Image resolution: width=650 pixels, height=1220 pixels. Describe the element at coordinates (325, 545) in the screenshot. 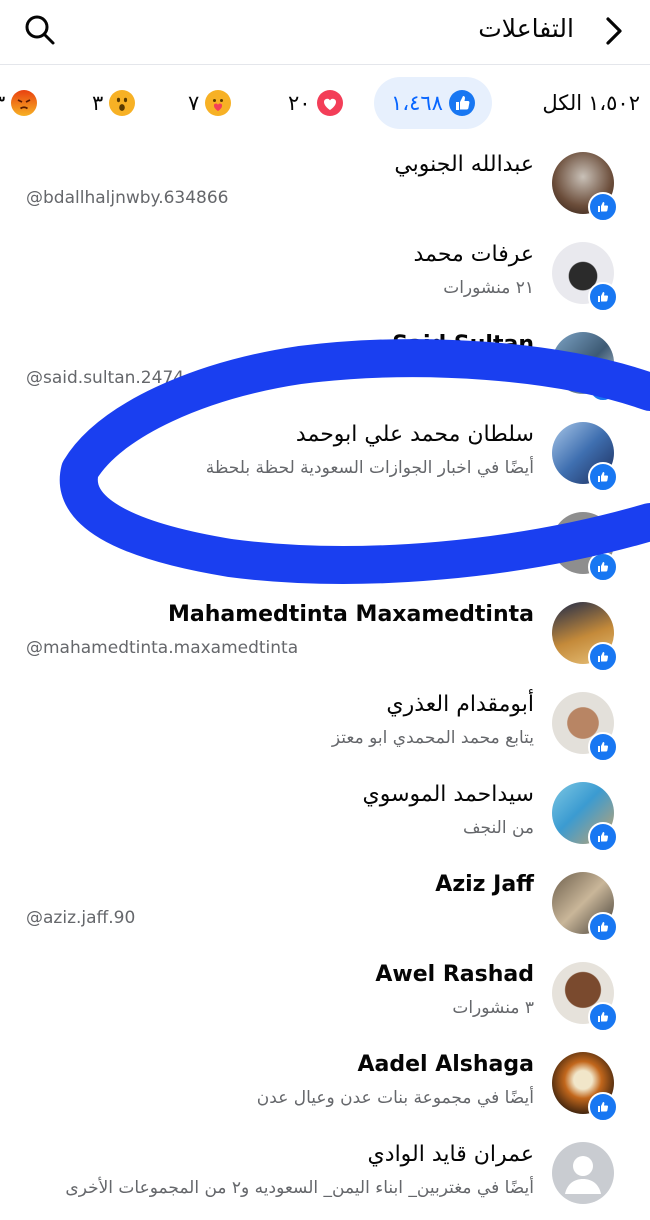

I see `list-item: ٦٨٨ منشورات` at that location.